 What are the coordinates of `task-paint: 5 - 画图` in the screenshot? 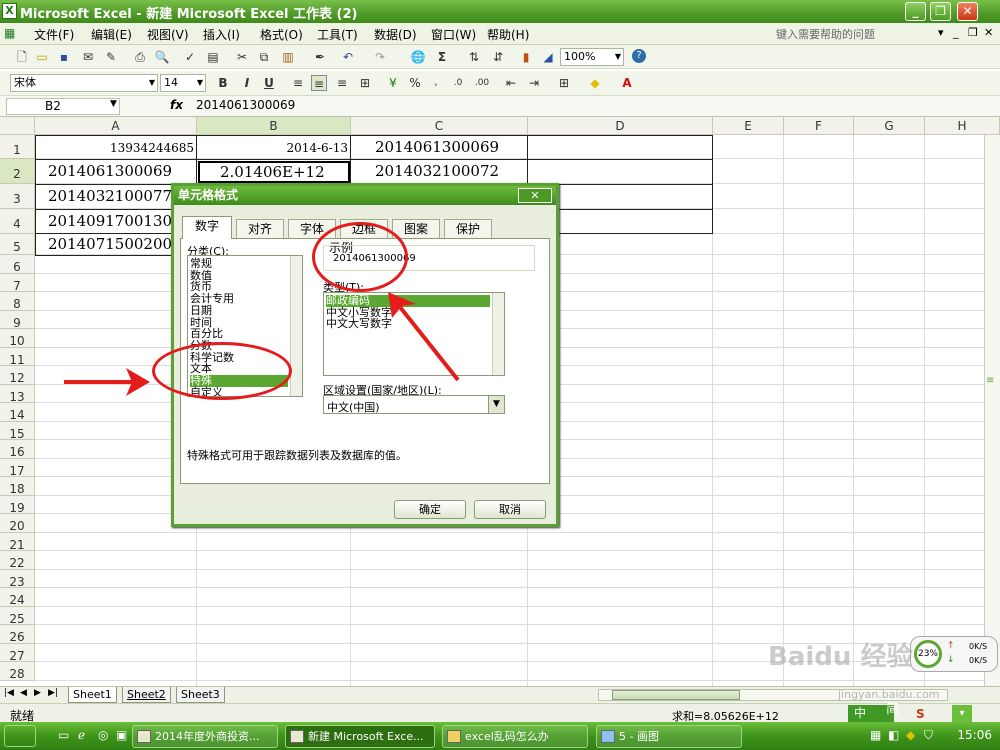 It's located at (669, 736).